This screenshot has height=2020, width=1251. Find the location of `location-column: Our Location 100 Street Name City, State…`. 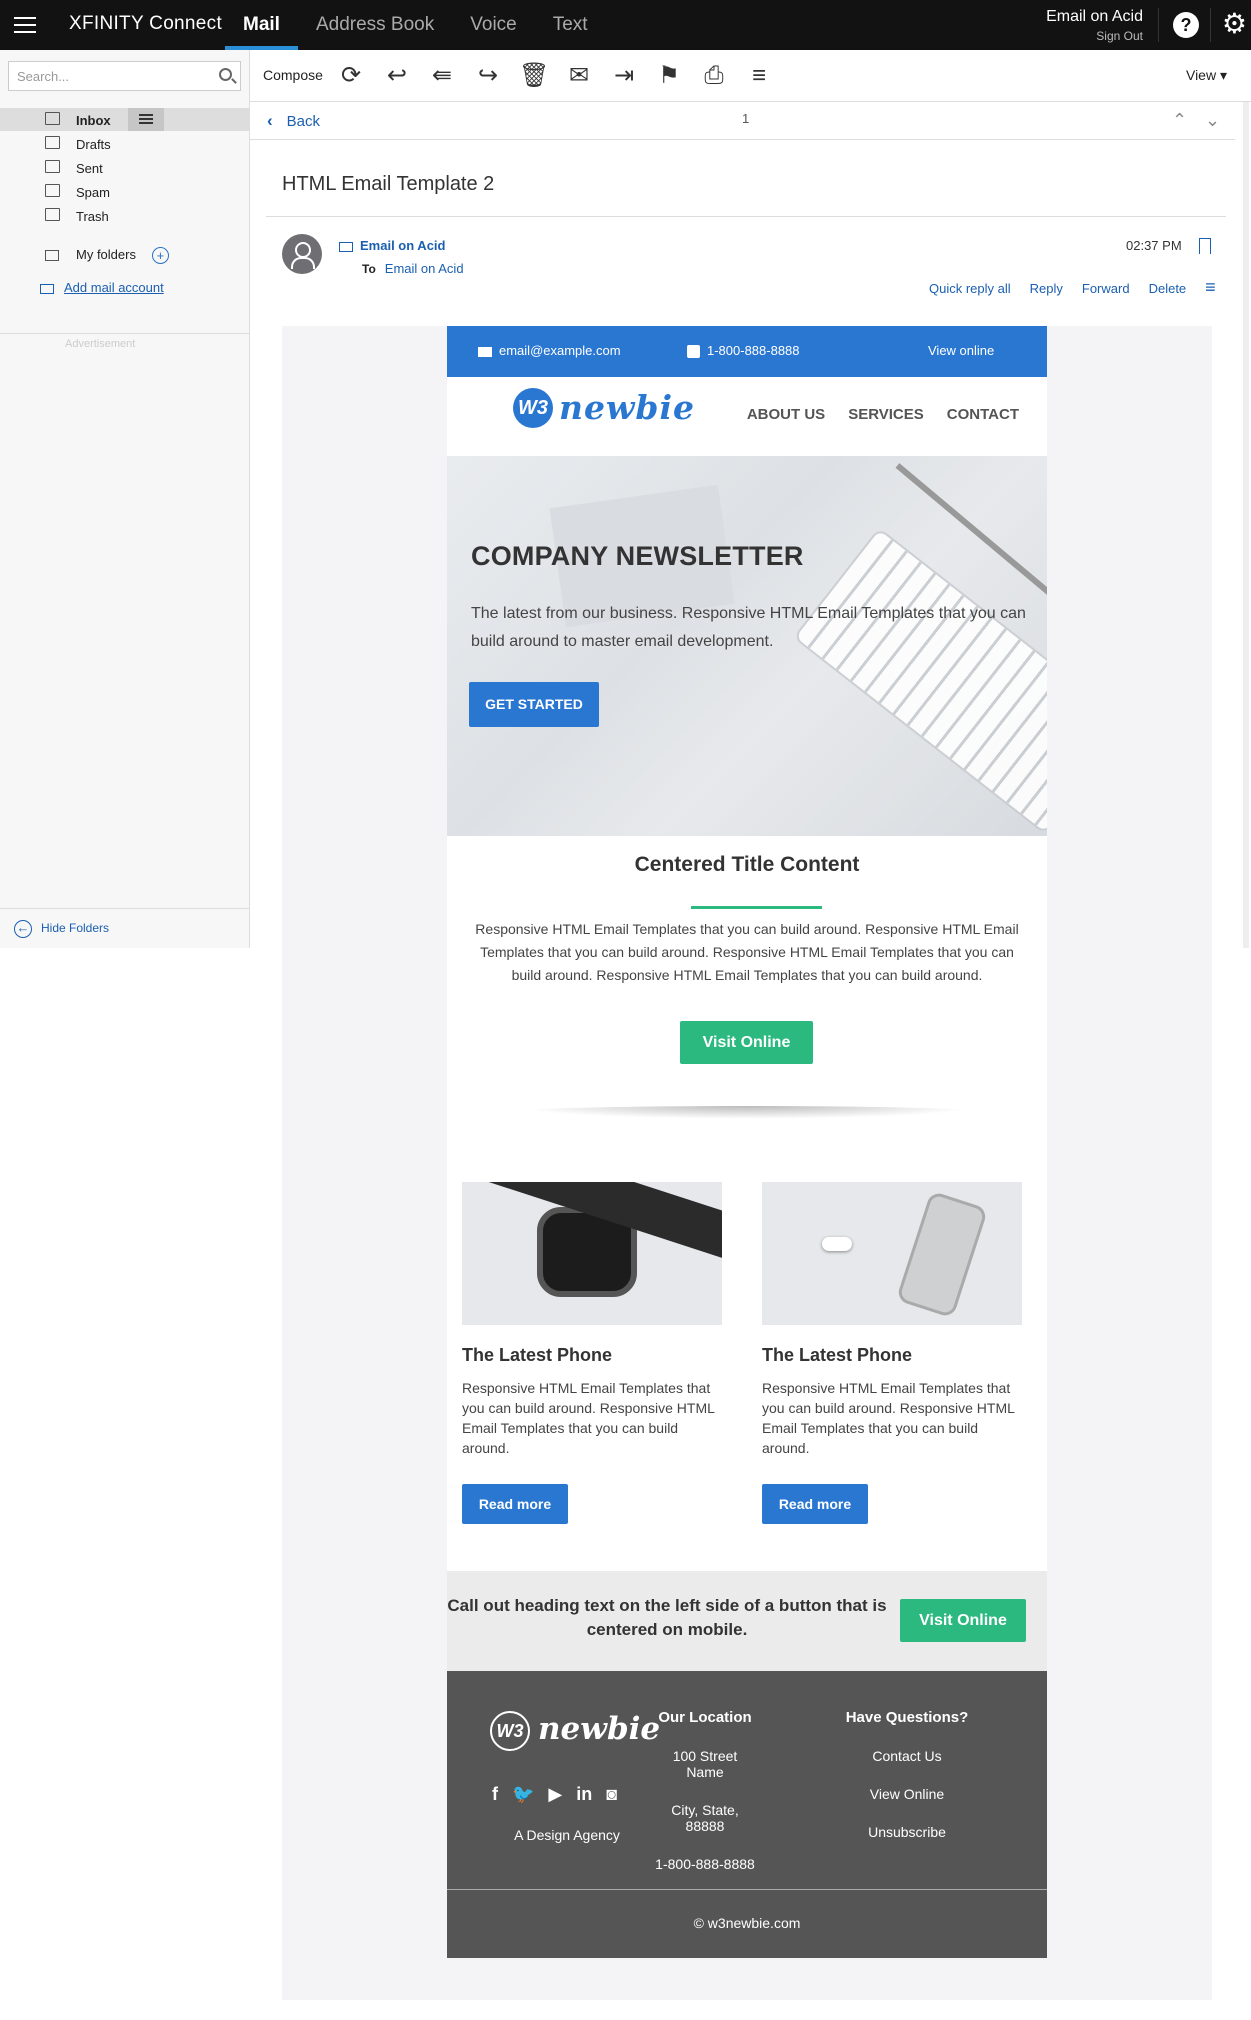

location-column: Our Location 100 Street Name City, State… is located at coordinates (705, 1801).